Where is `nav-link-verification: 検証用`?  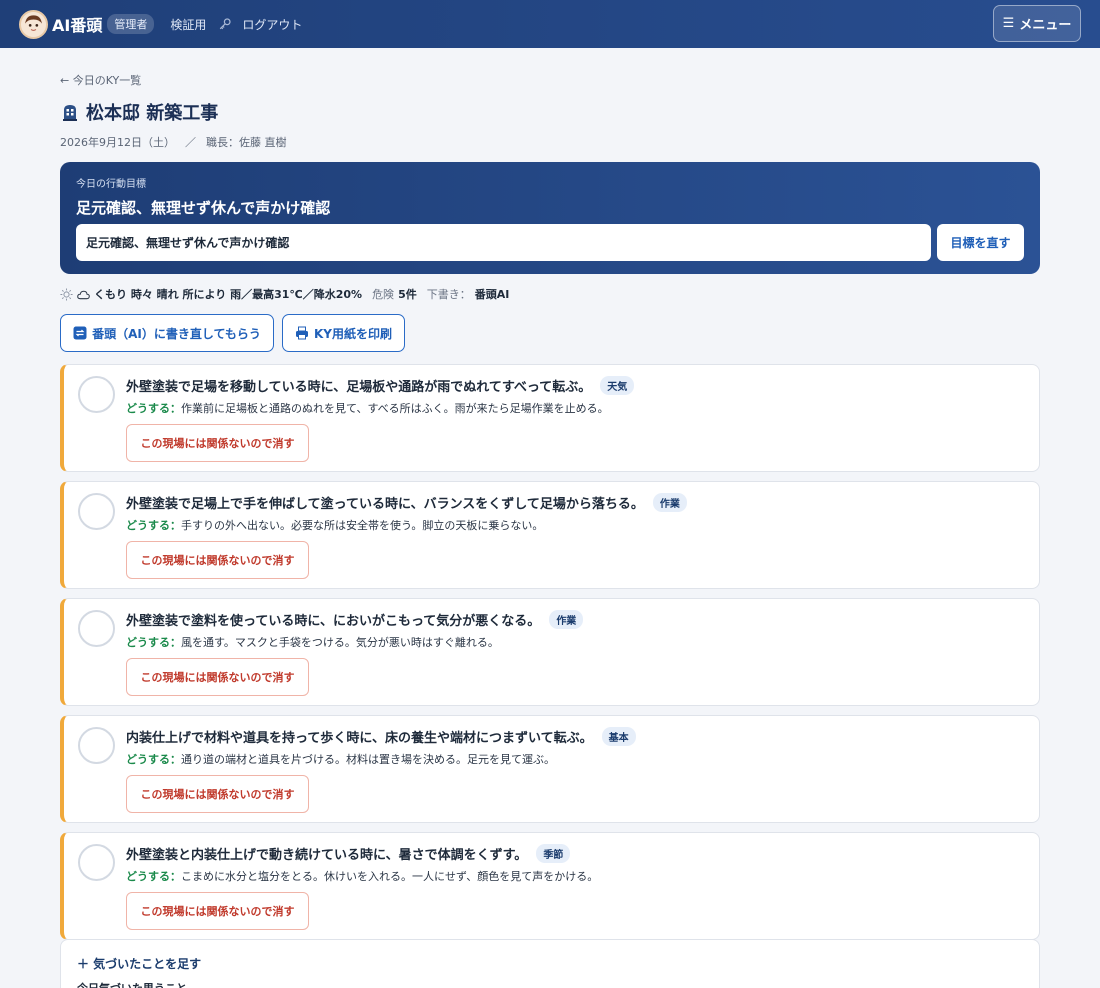 nav-link-verification: 検証用 is located at coordinates (188, 24).